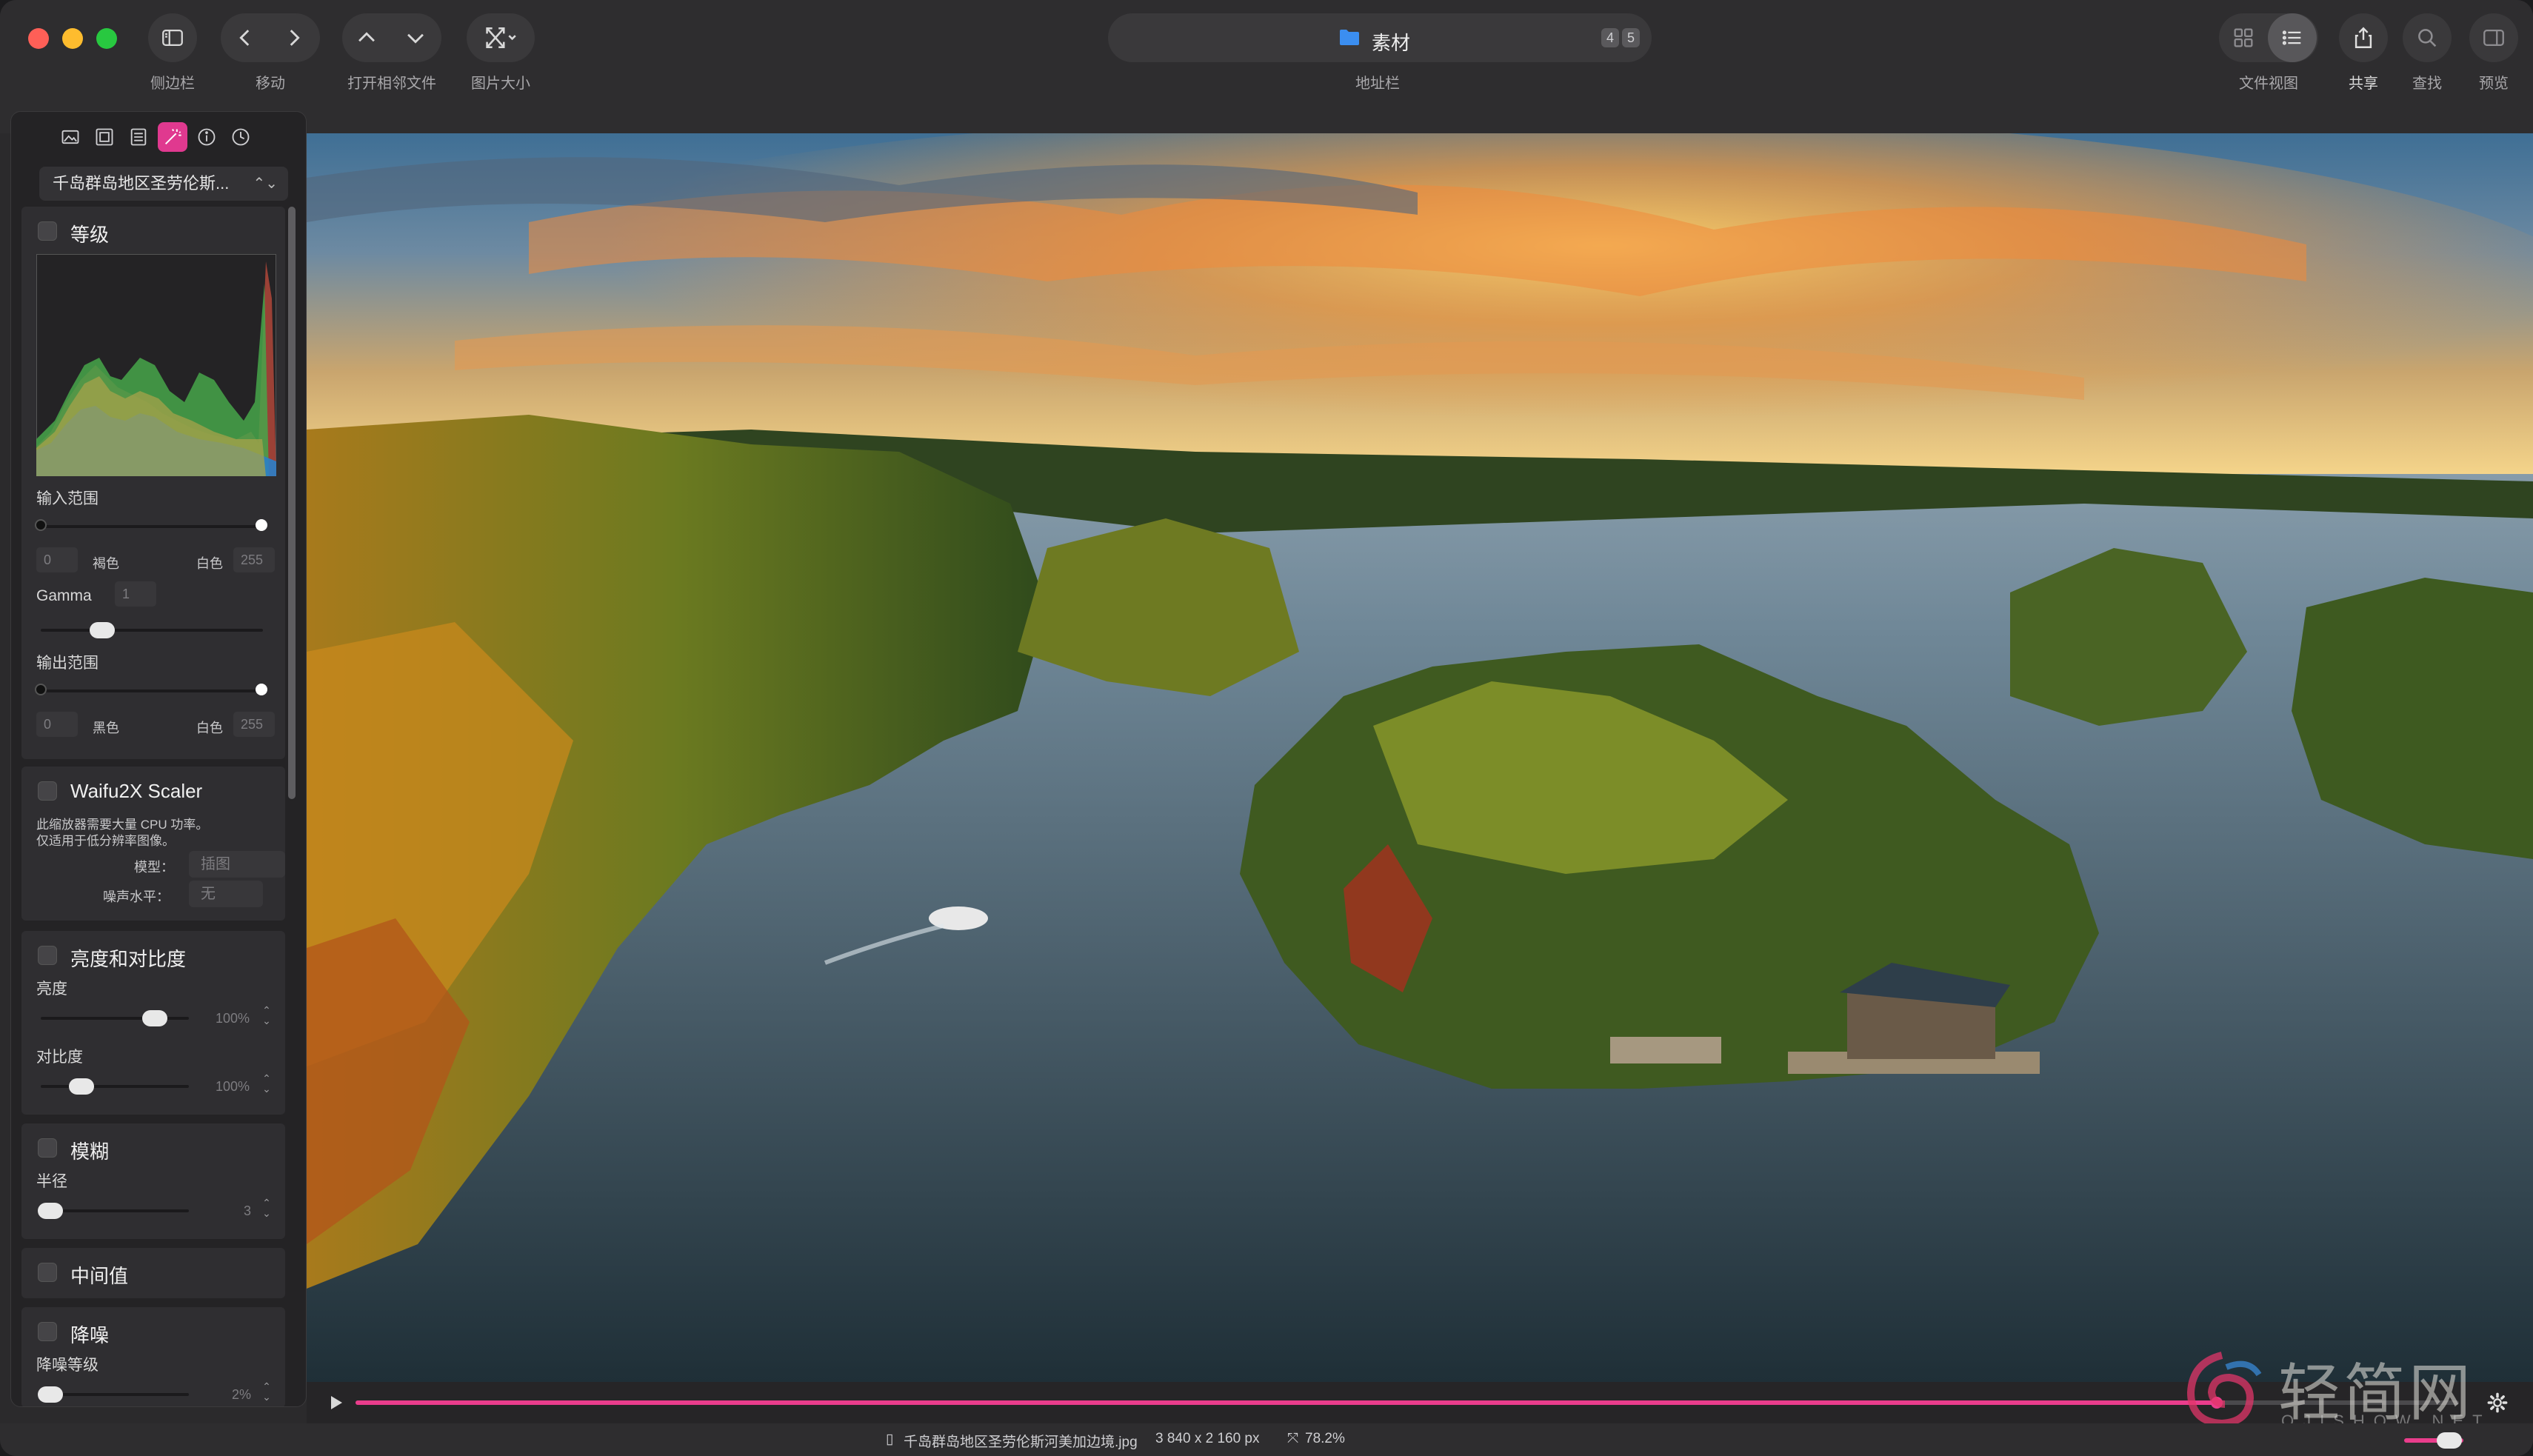 This screenshot has width=2533, height=1456. Describe the element at coordinates (254, 559) in the screenshot. I see `input-high-field: 255` at that location.